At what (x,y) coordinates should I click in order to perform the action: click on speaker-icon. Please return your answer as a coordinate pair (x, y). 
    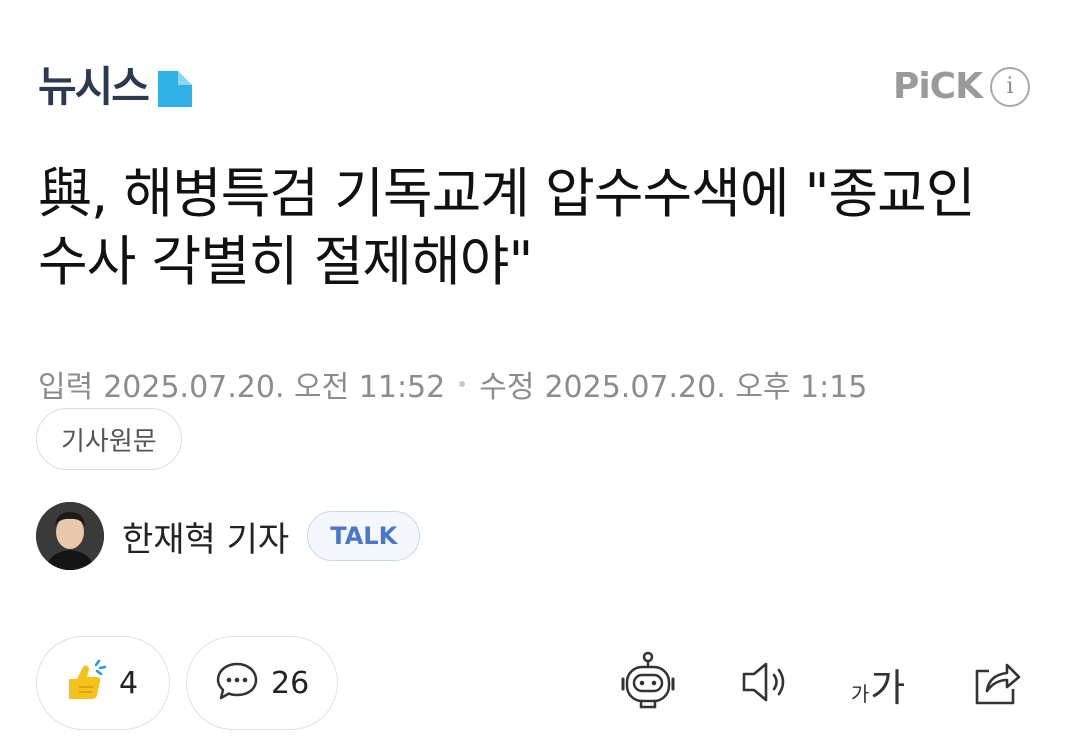
    Looking at the image, I should click on (764, 684).